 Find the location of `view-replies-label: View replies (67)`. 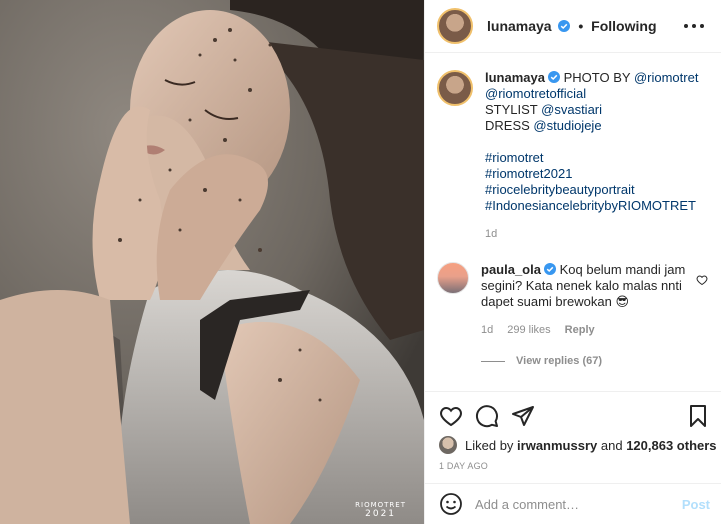

view-replies-label: View replies (67) is located at coordinates (559, 361).